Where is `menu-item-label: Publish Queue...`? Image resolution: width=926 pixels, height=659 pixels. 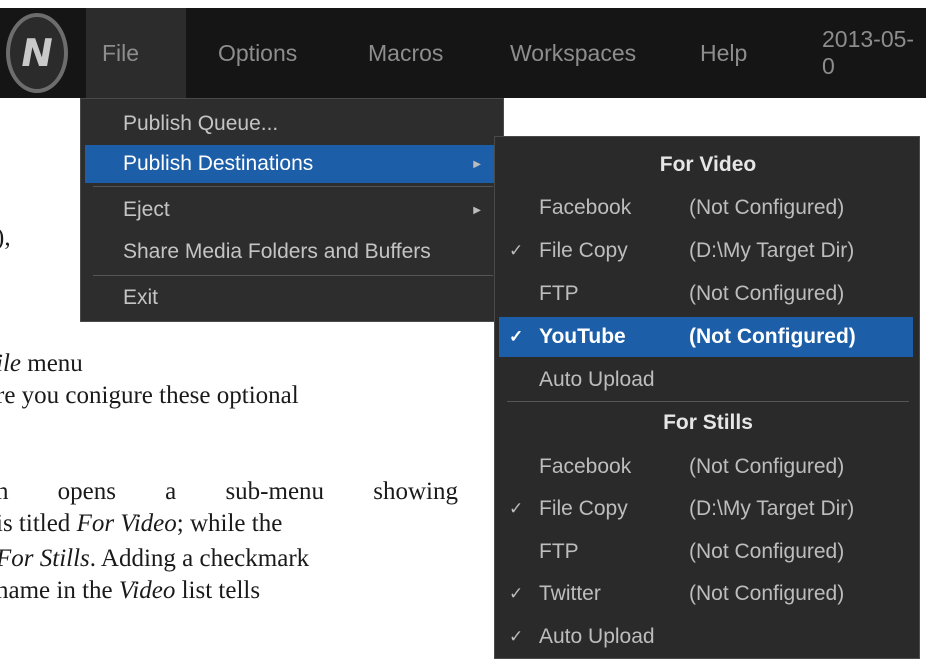
menu-item-label: Publish Queue... is located at coordinates (201, 123).